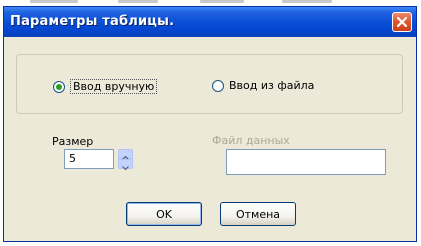 The height and width of the screenshot is (246, 421). Describe the element at coordinates (164, 214) in the screenshot. I see `ok-button: OK` at that location.